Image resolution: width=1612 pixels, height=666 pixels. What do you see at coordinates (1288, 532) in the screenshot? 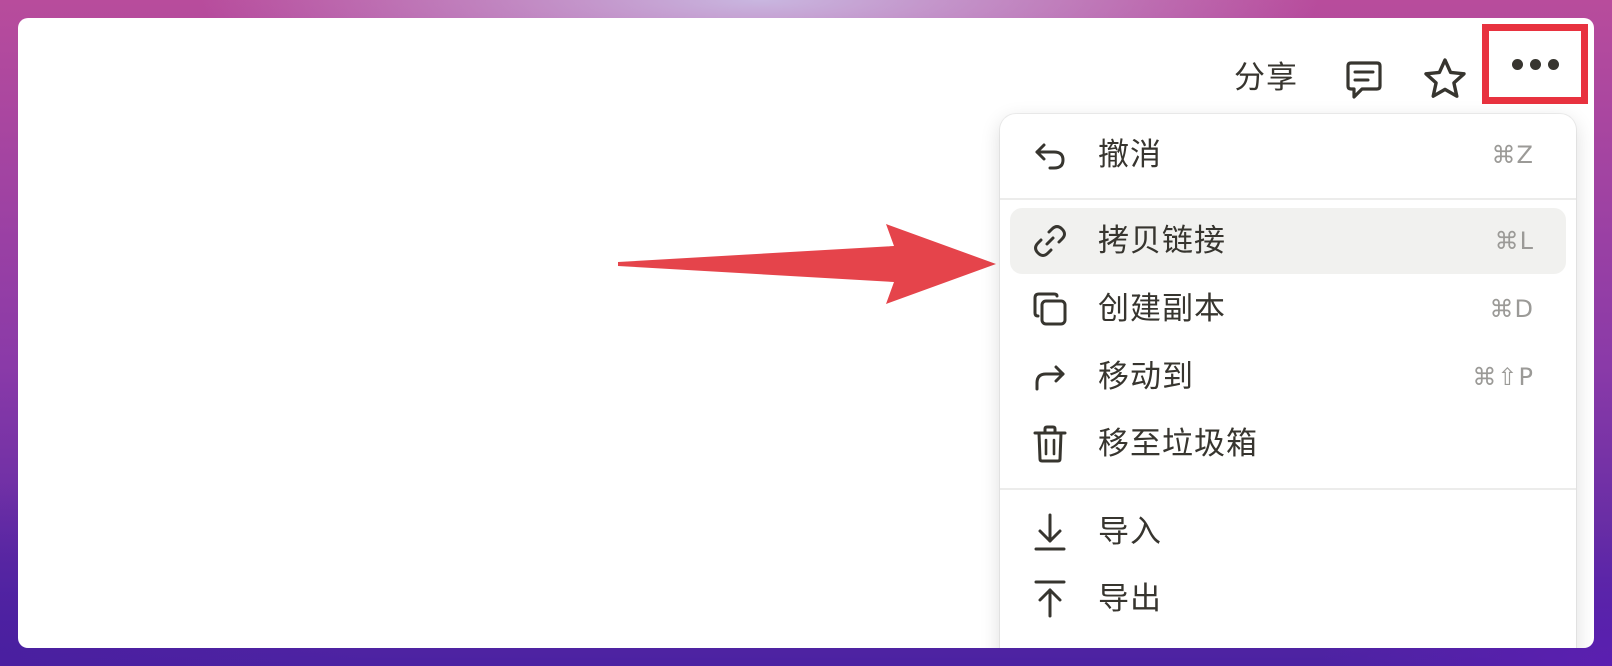
I see `menu-item-import: 导入` at bounding box center [1288, 532].